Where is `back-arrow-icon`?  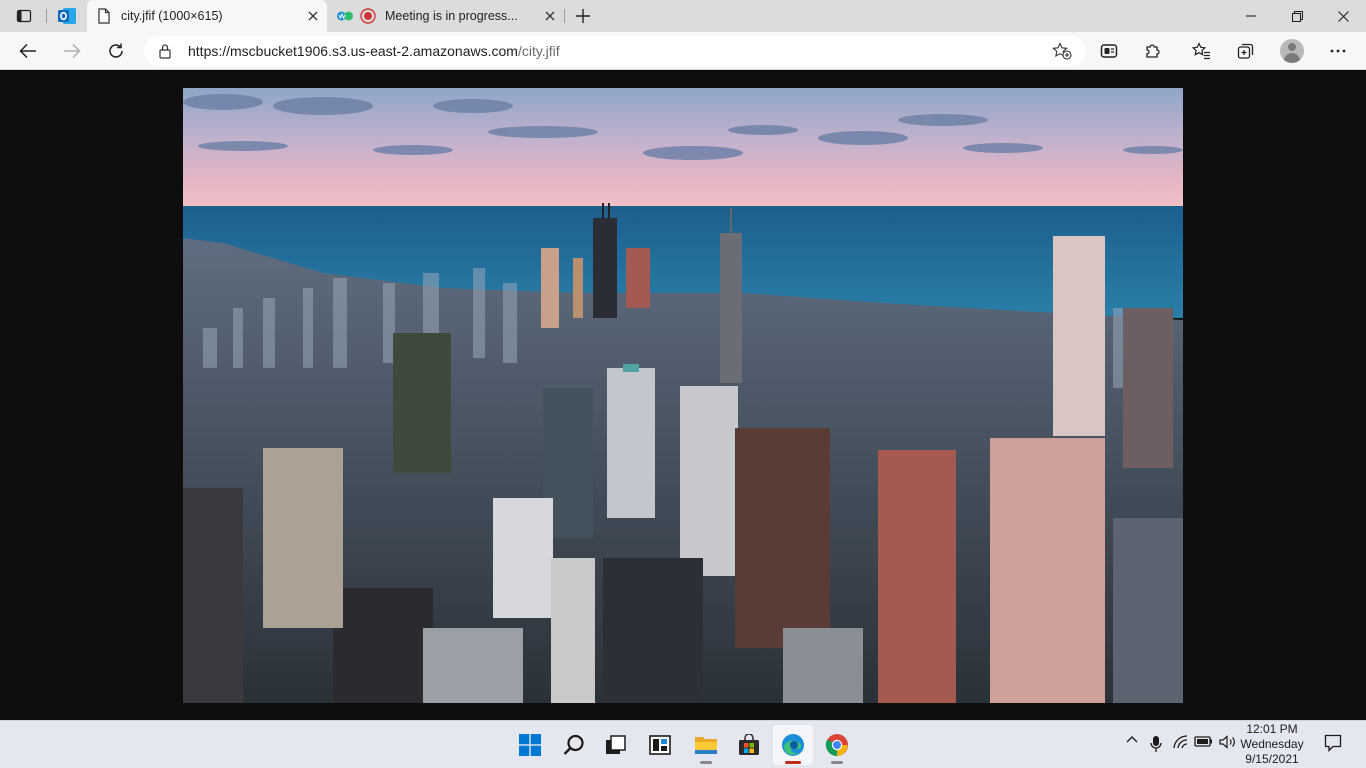 back-arrow-icon is located at coordinates (27, 51).